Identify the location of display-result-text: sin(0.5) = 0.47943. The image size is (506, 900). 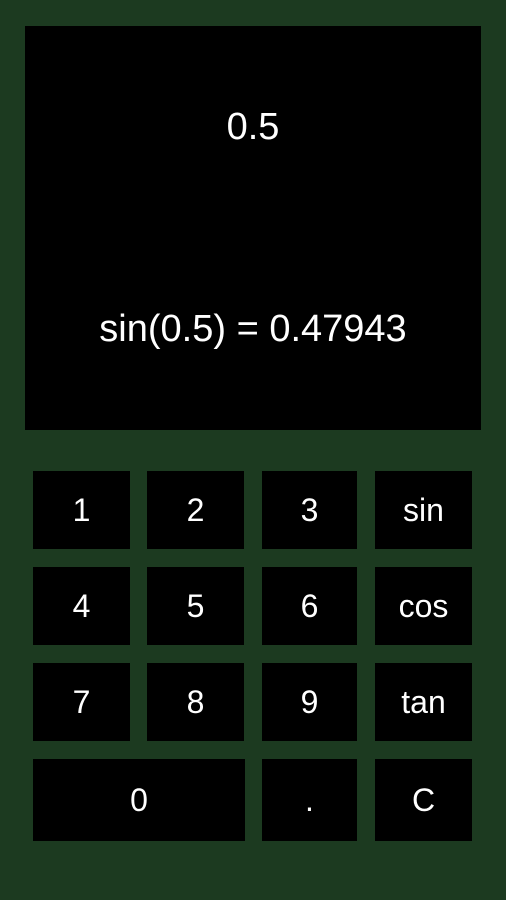
(253, 329).